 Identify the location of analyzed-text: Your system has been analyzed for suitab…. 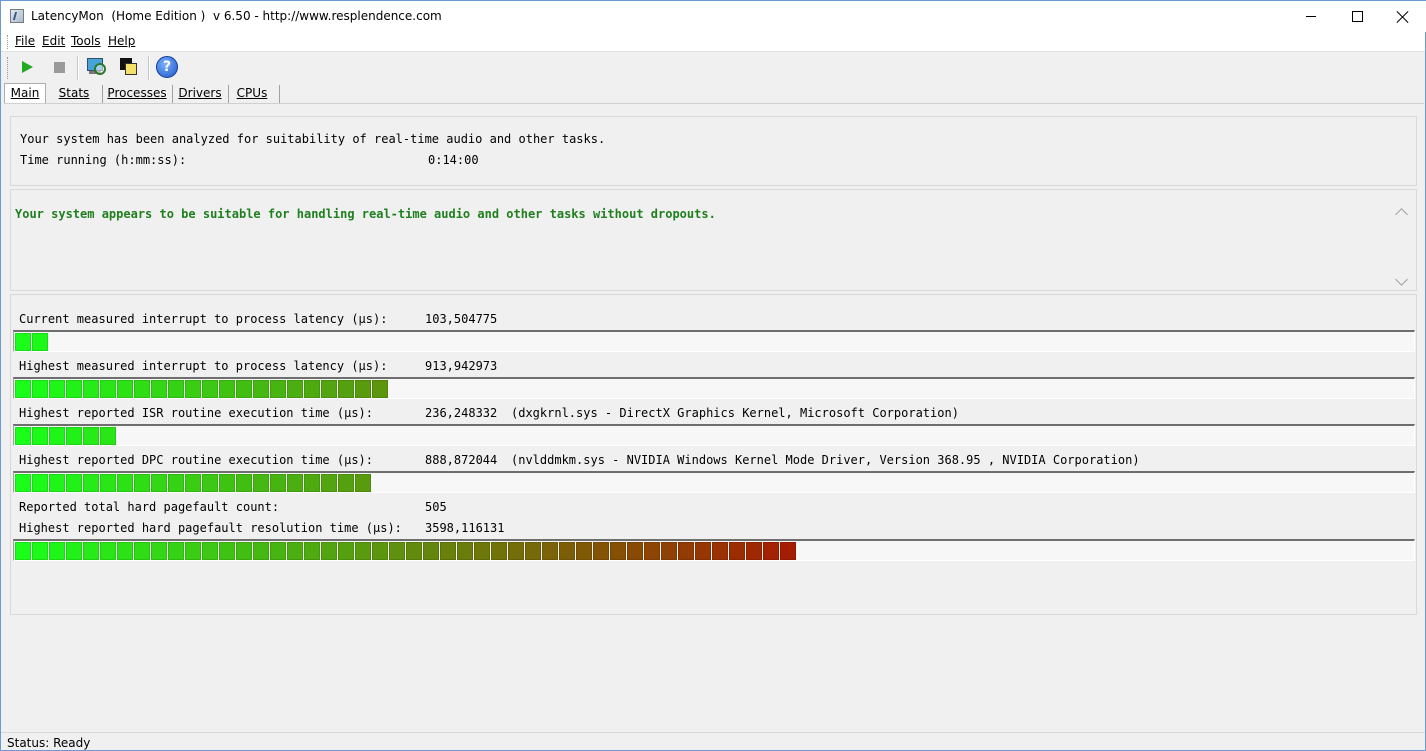
(313, 139).